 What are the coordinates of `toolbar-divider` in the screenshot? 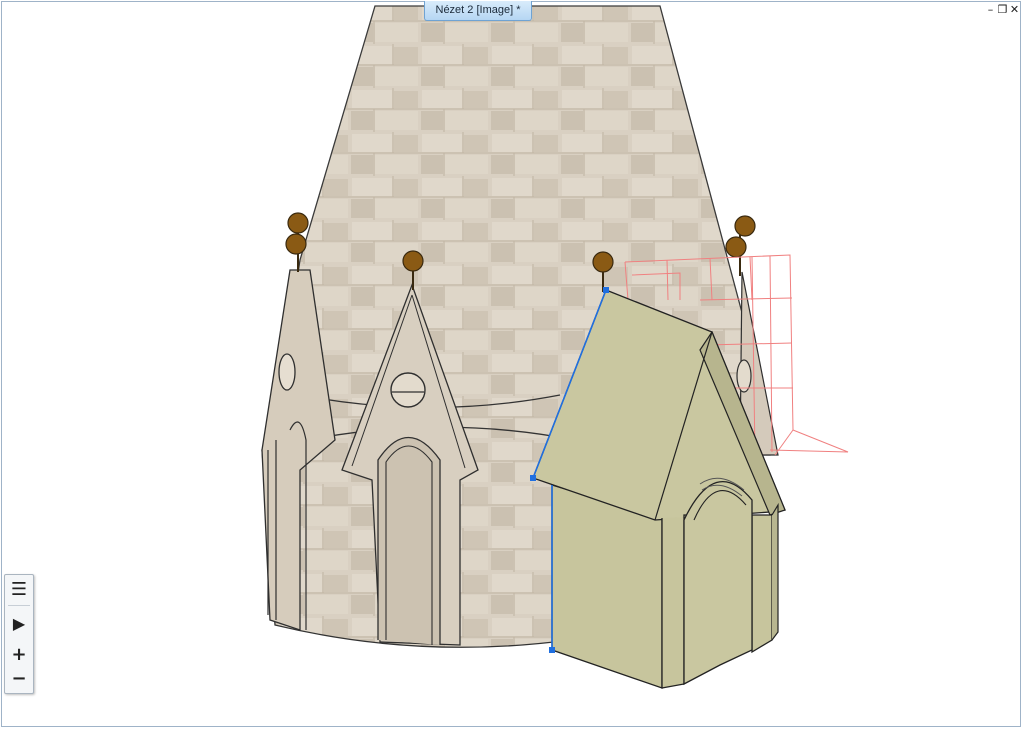 It's located at (19, 605).